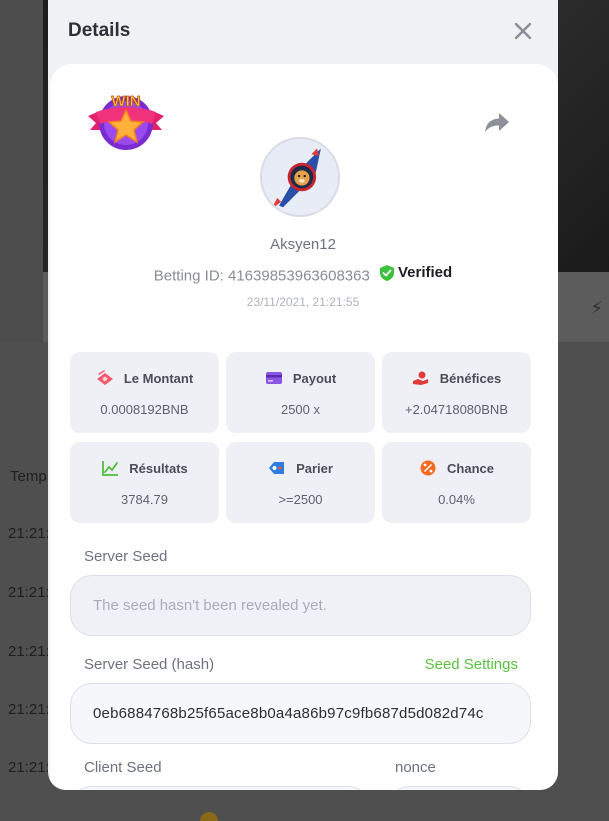 Image resolution: width=609 pixels, height=821 pixels. Describe the element at coordinates (470, 378) in the screenshot. I see `stat-label: Bénéfices` at that location.